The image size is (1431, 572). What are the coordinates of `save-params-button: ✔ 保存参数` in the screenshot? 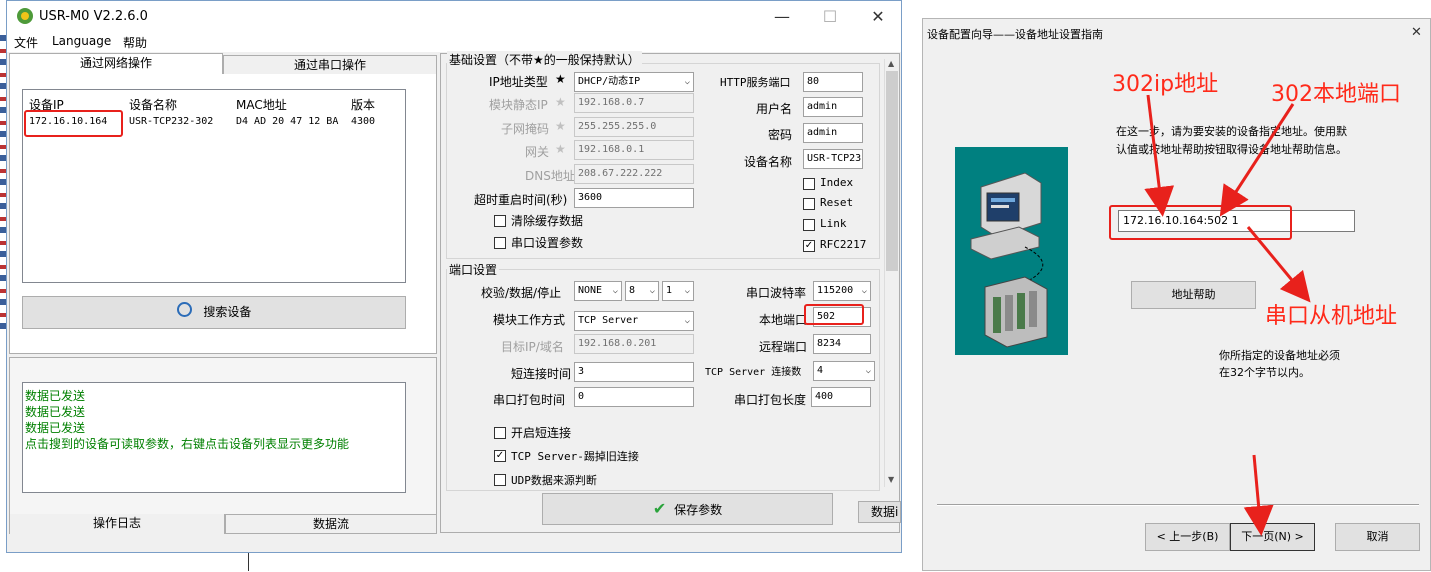 It's located at (687, 509).